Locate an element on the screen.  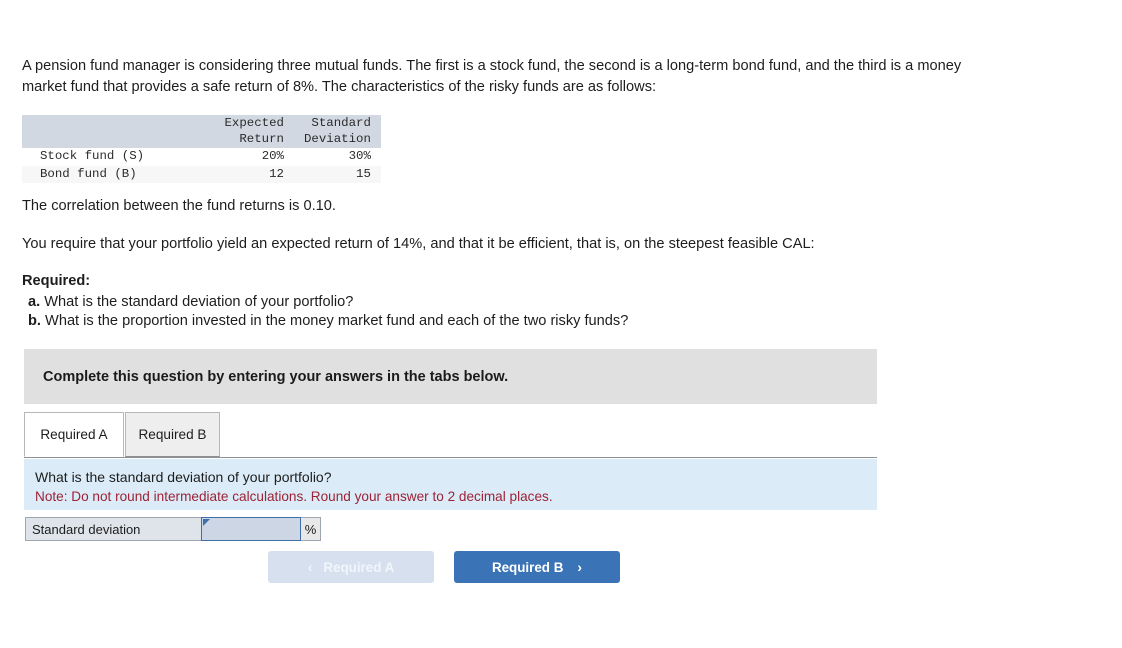
required-heading: Required: is located at coordinates (56, 281).